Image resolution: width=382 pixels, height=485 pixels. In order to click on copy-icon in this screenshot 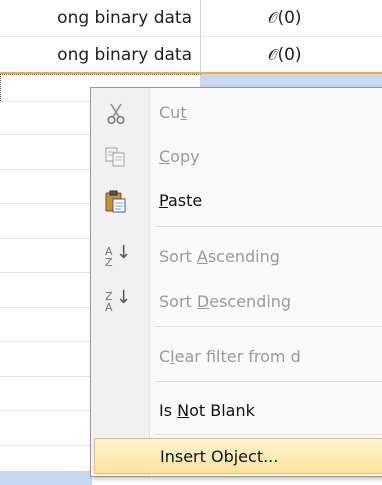, I will do `click(116, 158)`.